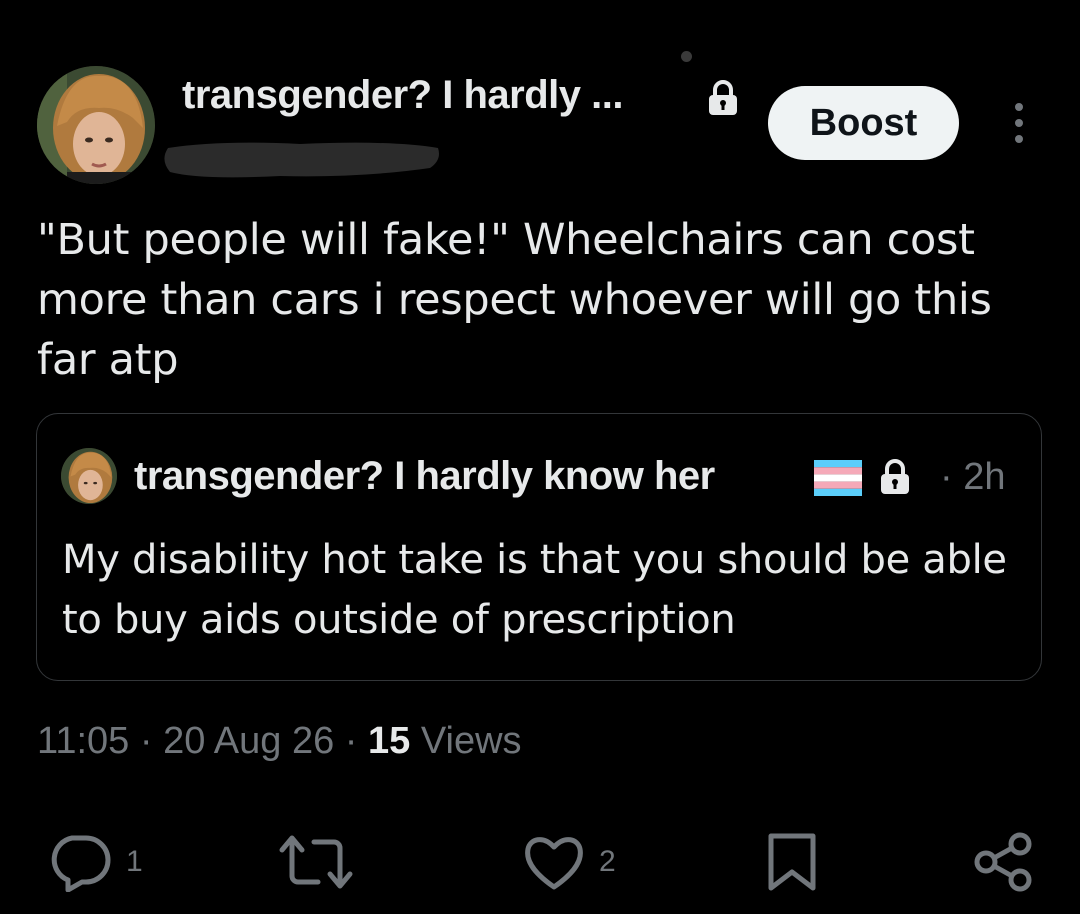 The image size is (1080, 914). I want to click on redacted-handle, so click(301, 160).